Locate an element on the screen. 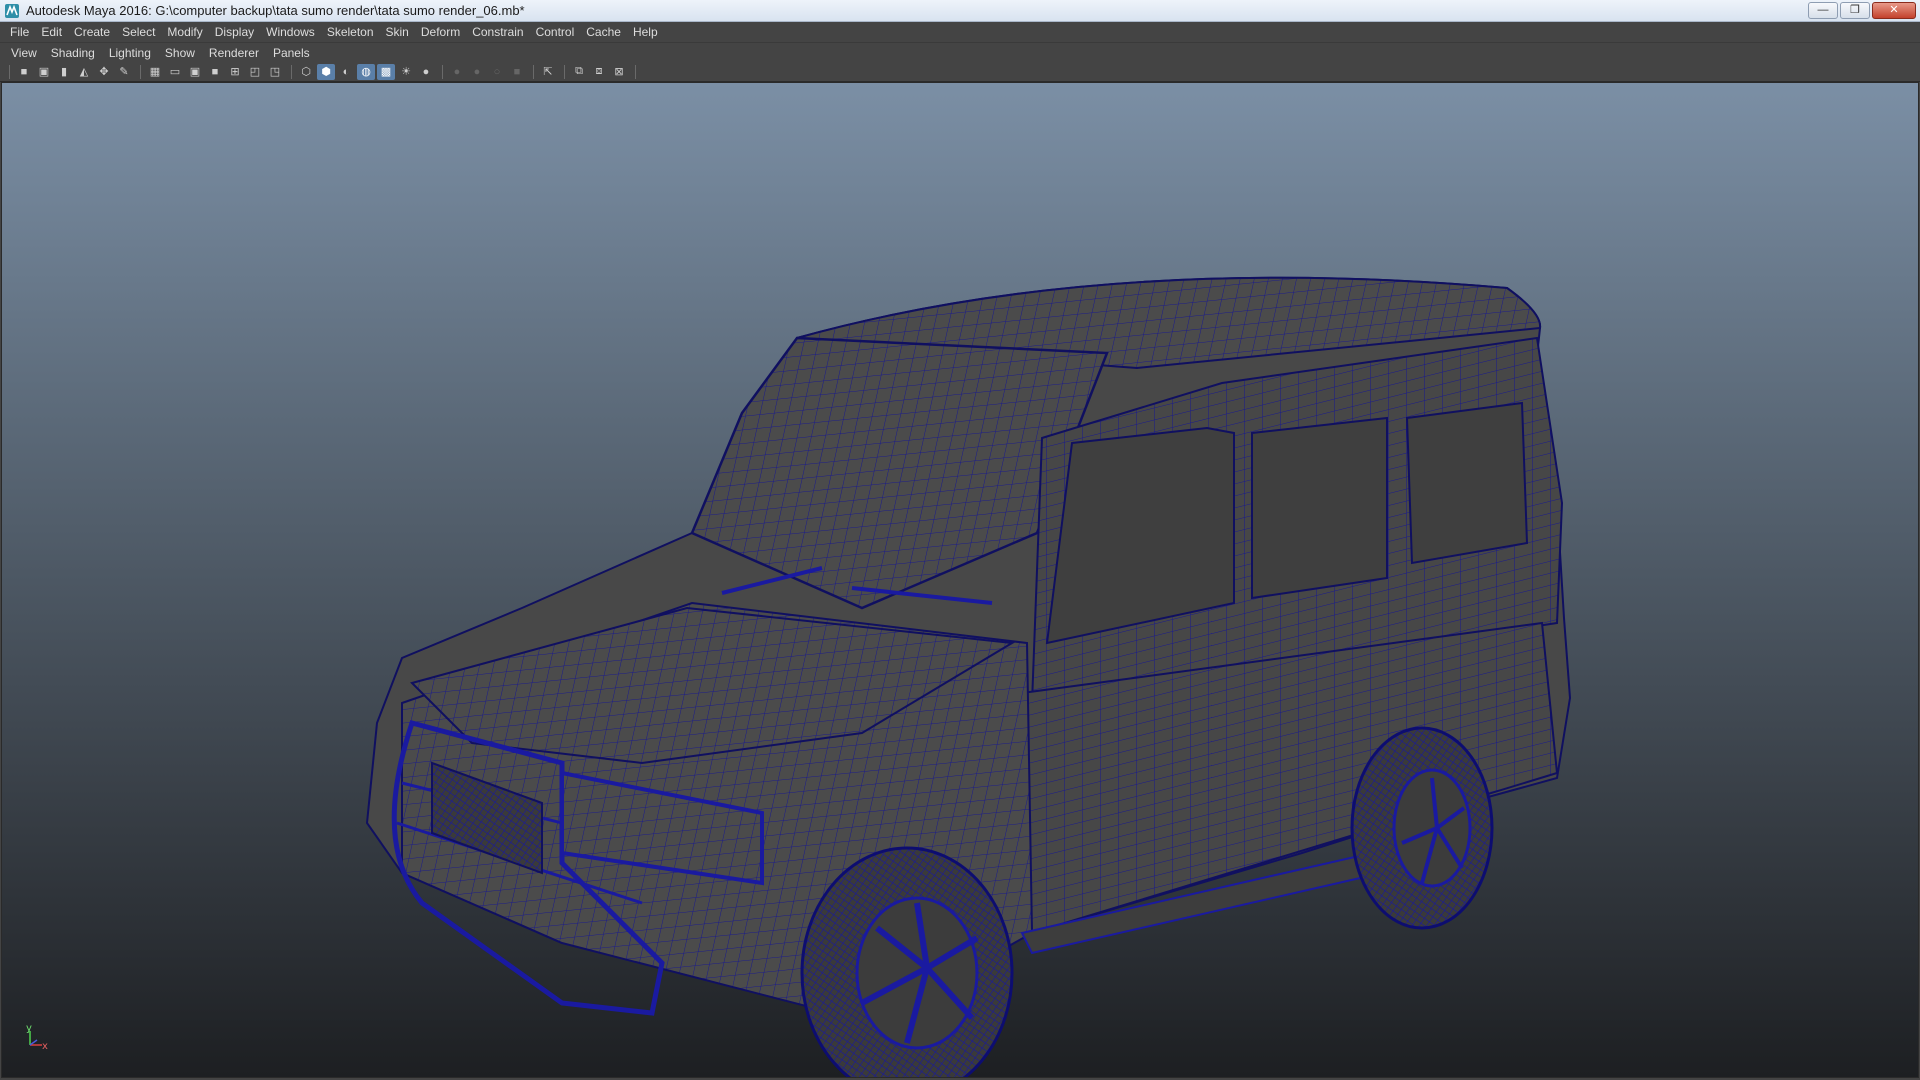 Image resolution: width=1920 pixels, height=1080 pixels. menu-edit: Edit is located at coordinates (51, 32).